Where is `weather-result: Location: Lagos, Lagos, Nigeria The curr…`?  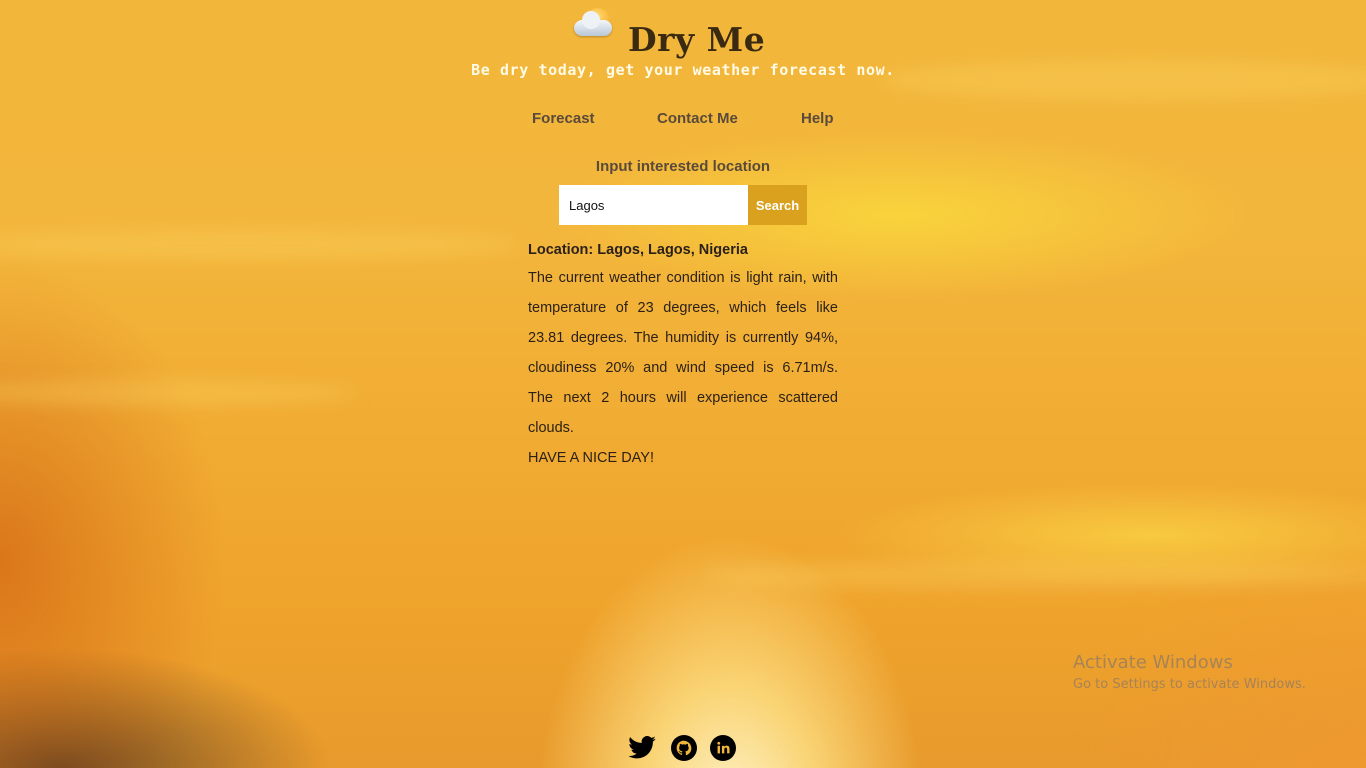
weather-result: Location: Lagos, Lagos, Nigeria The curr… is located at coordinates (683, 355).